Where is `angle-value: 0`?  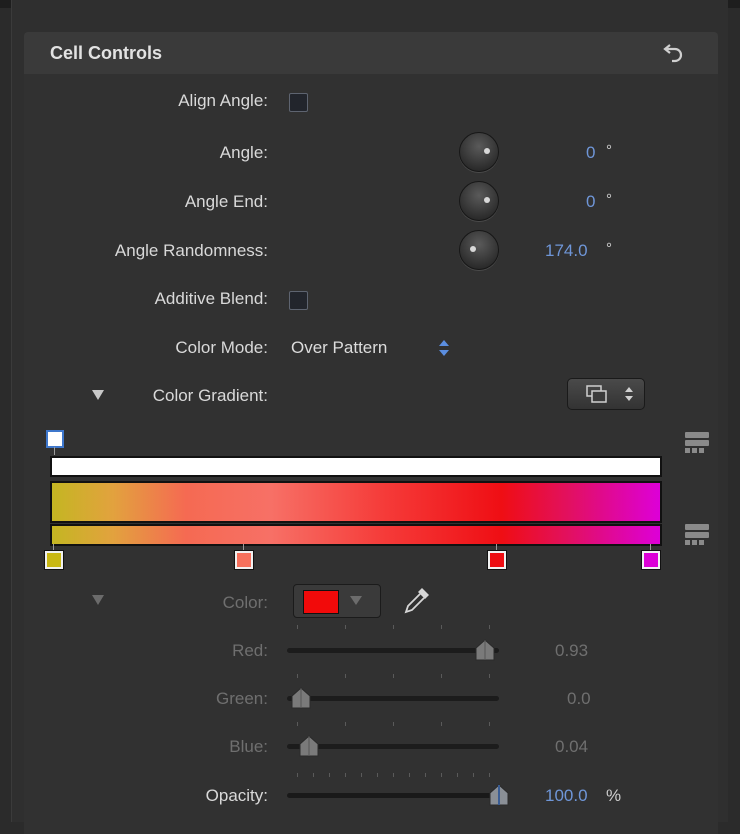
angle-value: 0 is located at coordinates (590, 153).